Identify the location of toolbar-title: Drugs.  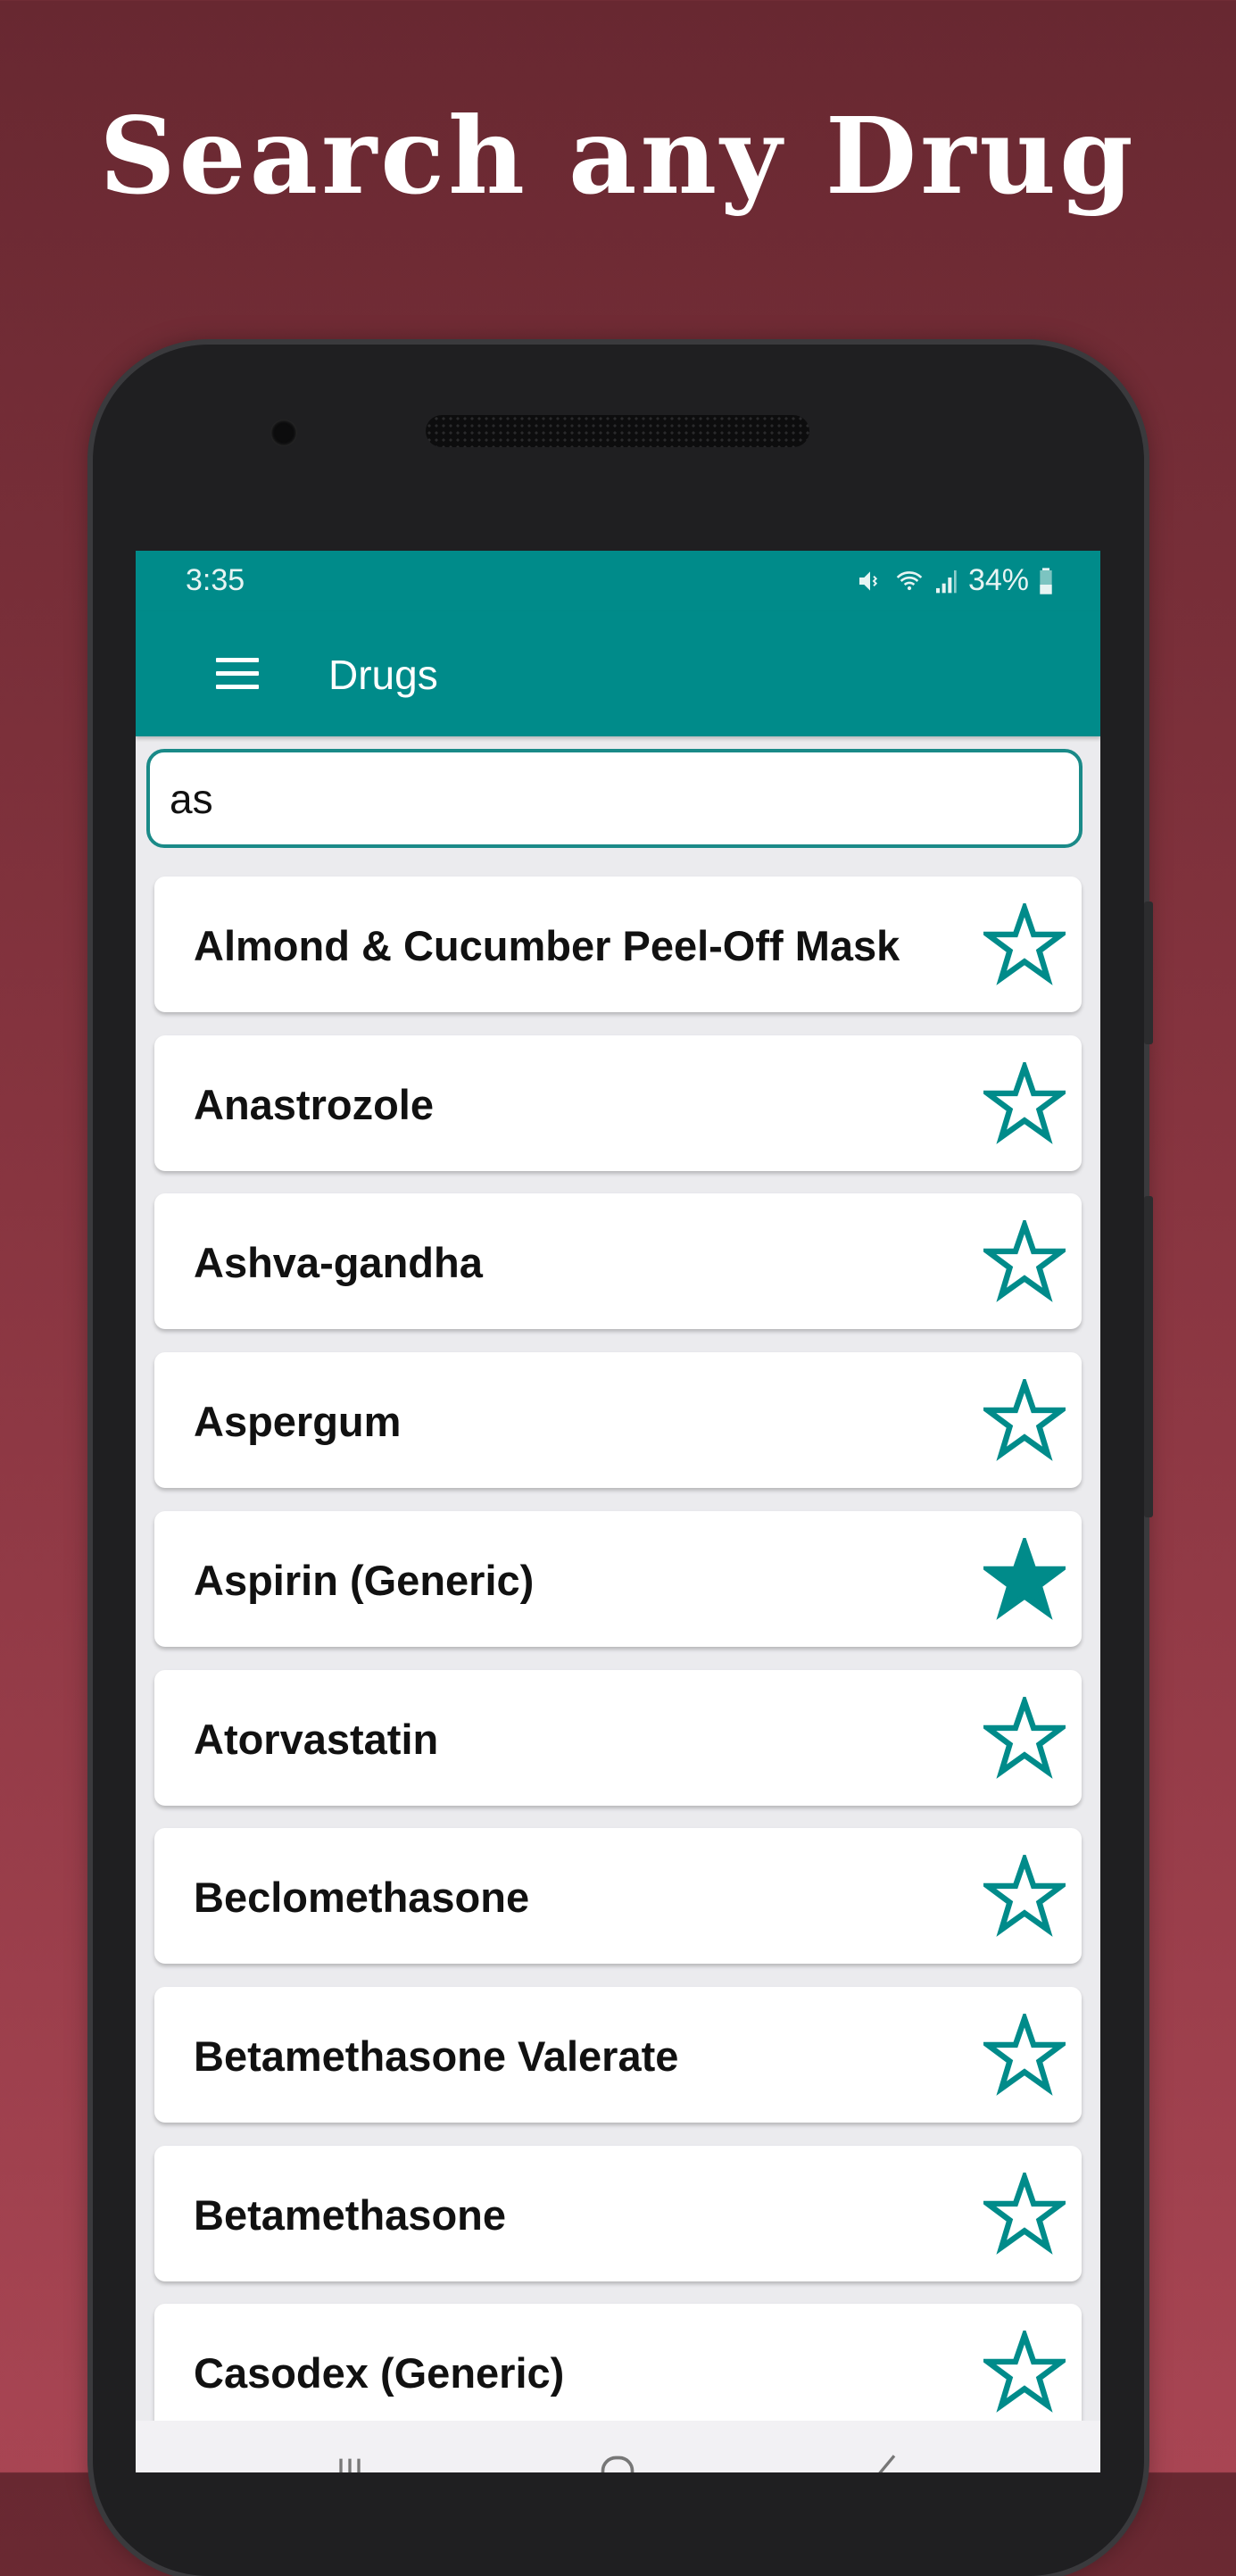
(383, 675).